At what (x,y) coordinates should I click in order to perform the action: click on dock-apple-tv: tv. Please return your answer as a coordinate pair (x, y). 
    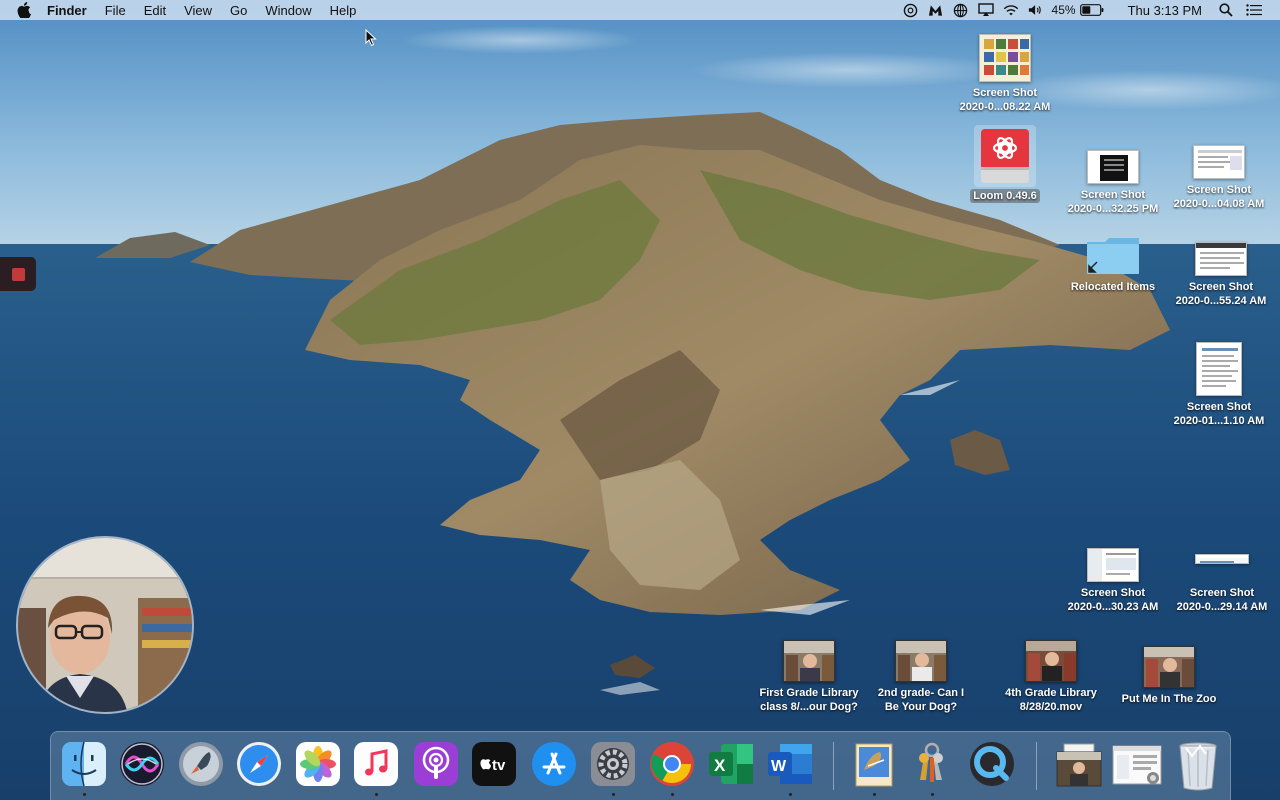
    Looking at the image, I should click on (494, 766).